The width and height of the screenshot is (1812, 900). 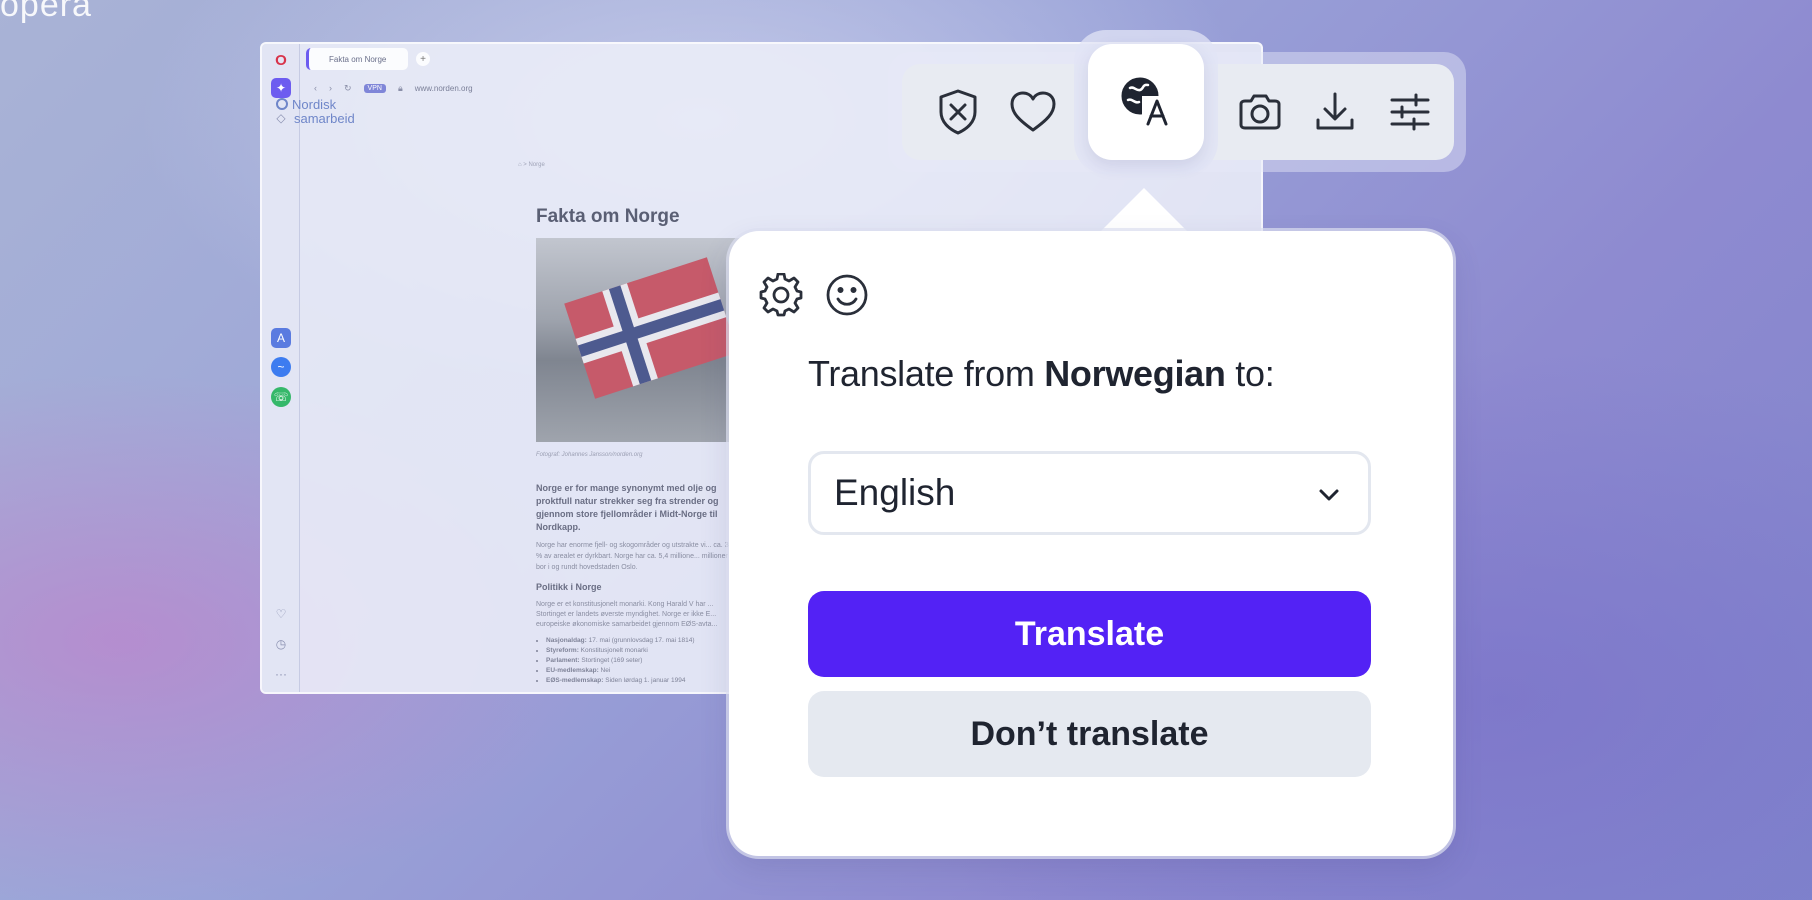 I want to click on heading-prefix: Translate from, so click(x=926, y=373).